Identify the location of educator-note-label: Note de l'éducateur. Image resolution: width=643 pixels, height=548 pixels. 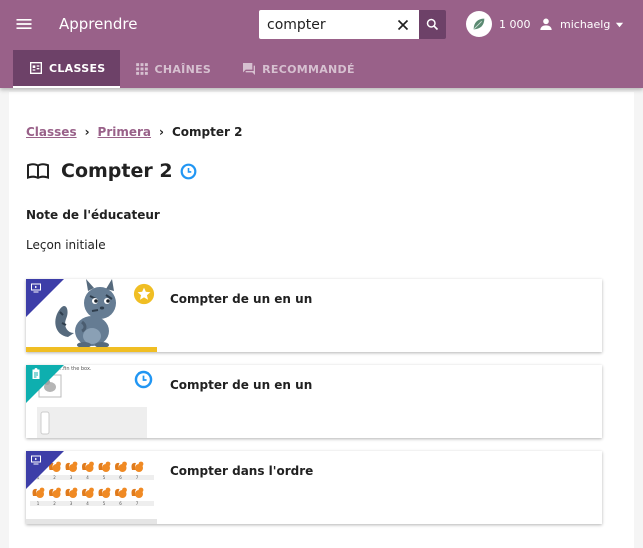
(93, 215).